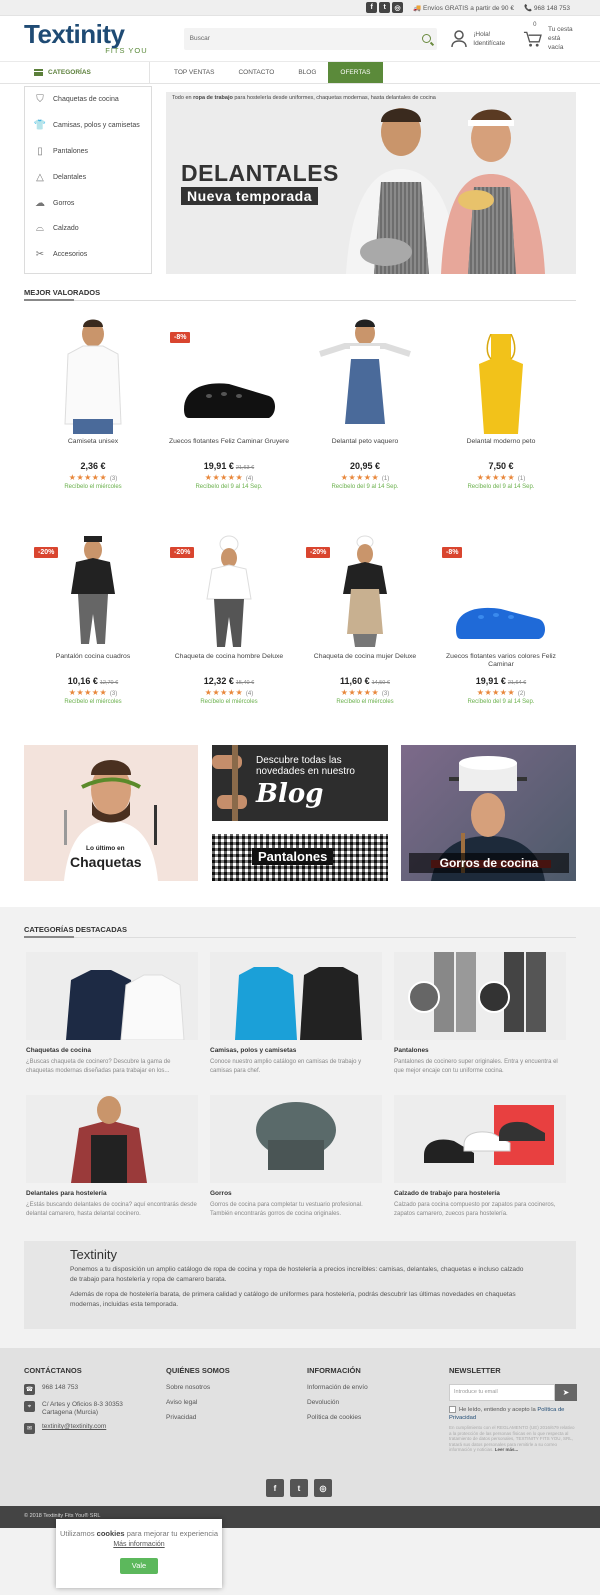 This screenshot has width=600, height=1595. Describe the element at coordinates (478, 38) in the screenshot. I see `account-link: ¡Hola! Identifícate` at that location.